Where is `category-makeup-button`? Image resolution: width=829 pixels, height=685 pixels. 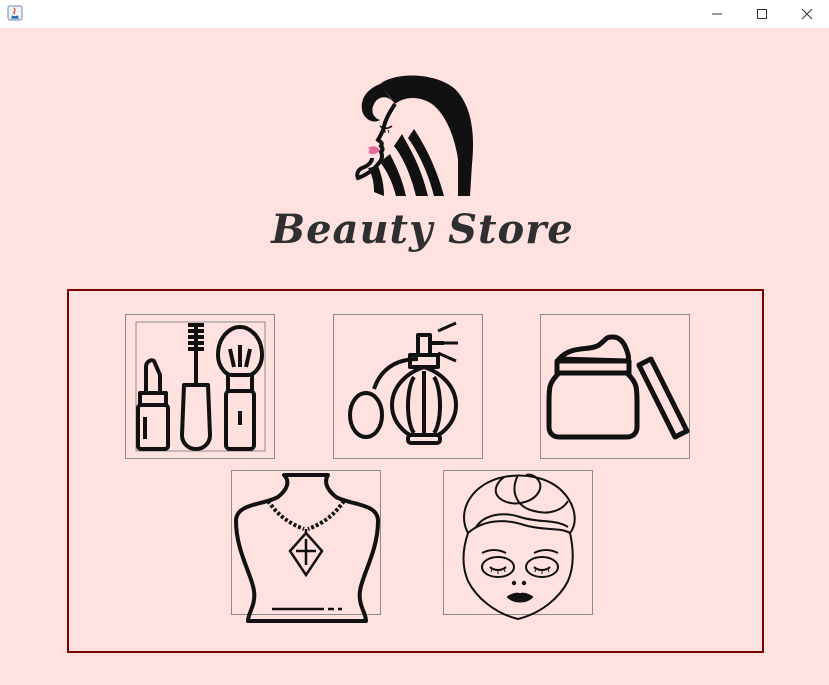
category-makeup-button is located at coordinates (200, 386).